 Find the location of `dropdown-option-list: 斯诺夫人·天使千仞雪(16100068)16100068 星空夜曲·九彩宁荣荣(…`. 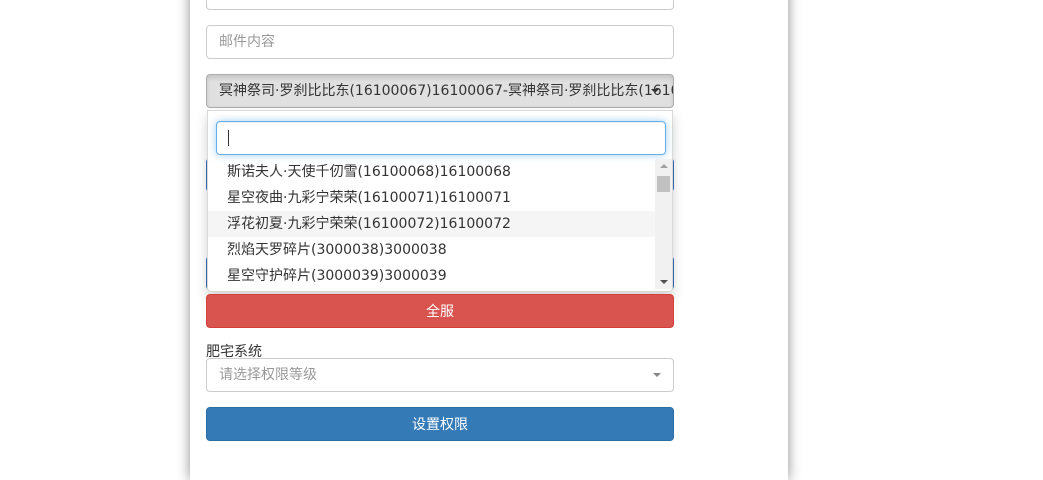

dropdown-option-list: 斯诺夫人·天使千仞雪(16100068)16100068 星空夜曲·九彩宁荣荣(… is located at coordinates (432, 224).